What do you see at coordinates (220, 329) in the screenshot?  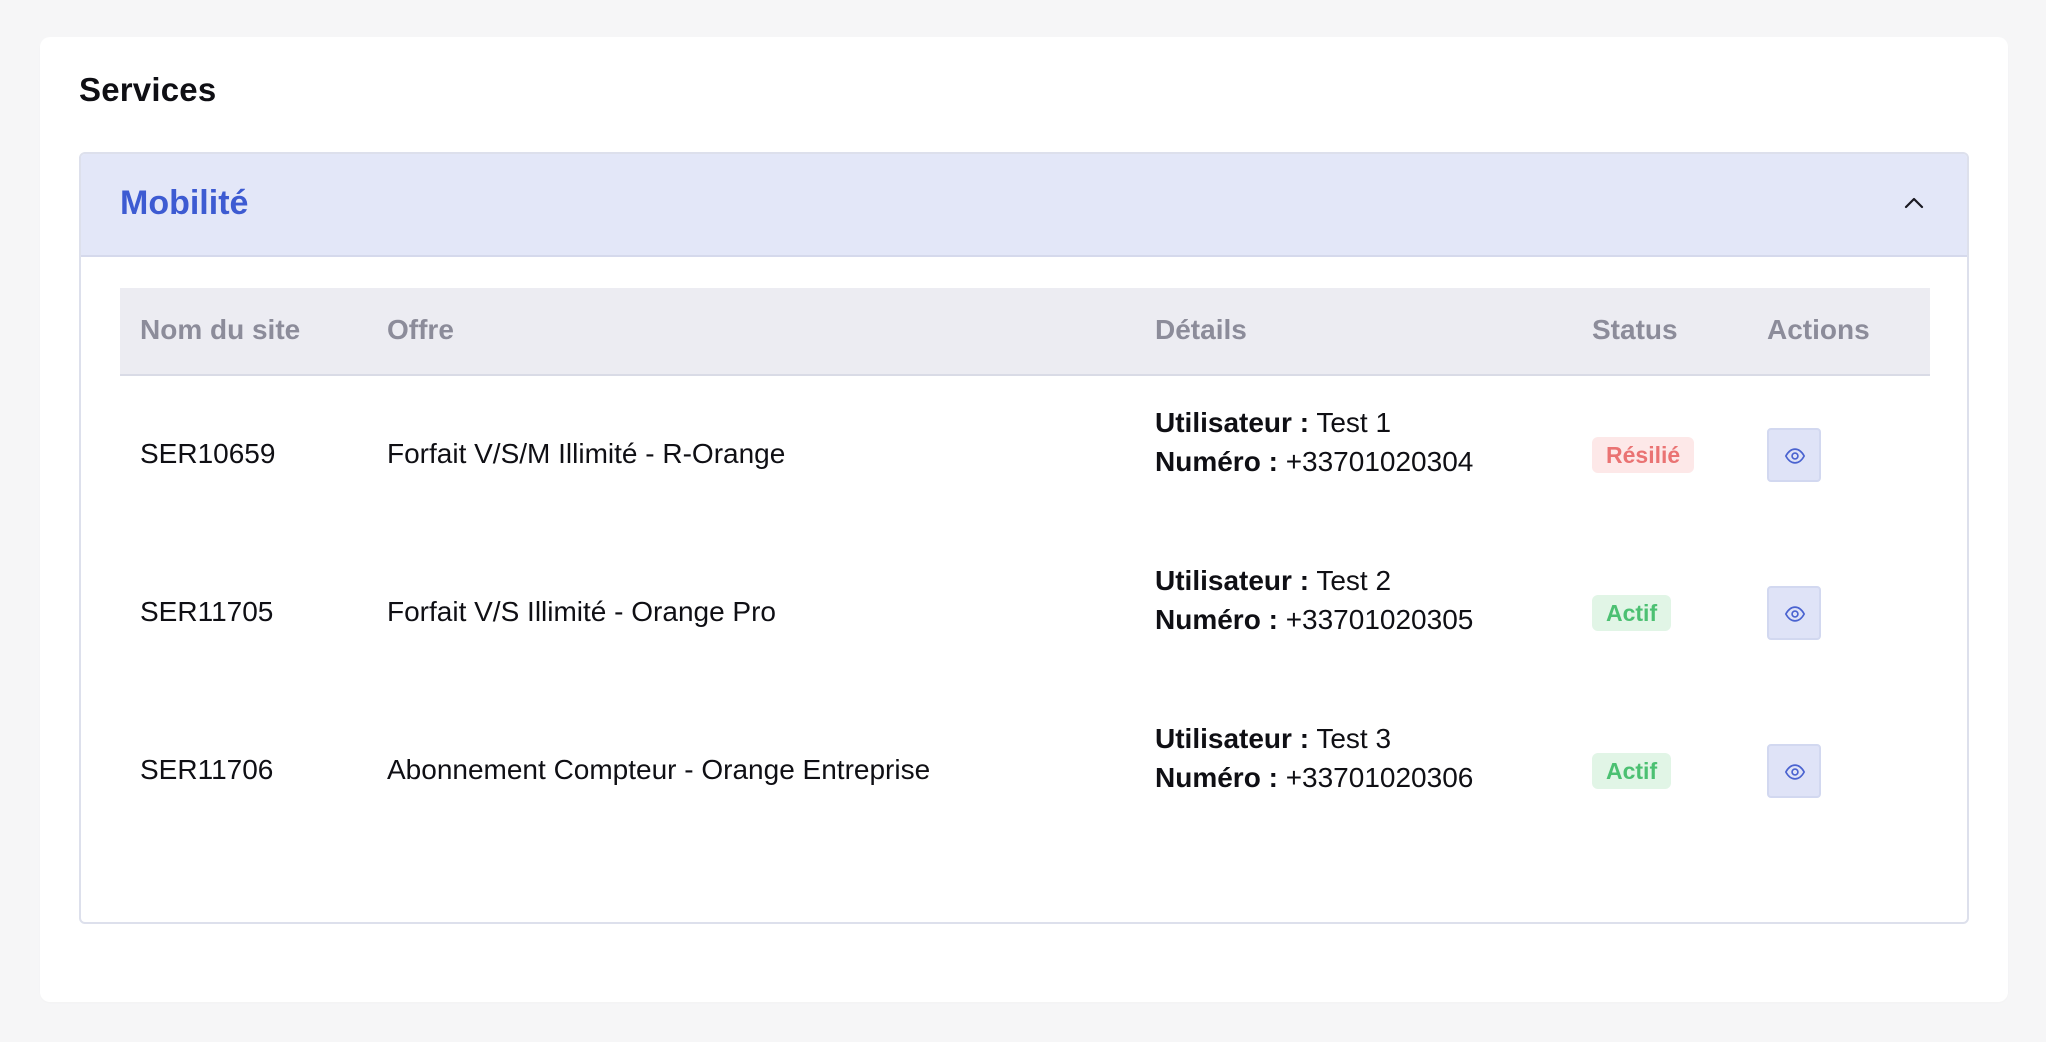 I see `column-header-site: Nom du site` at bounding box center [220, 329].